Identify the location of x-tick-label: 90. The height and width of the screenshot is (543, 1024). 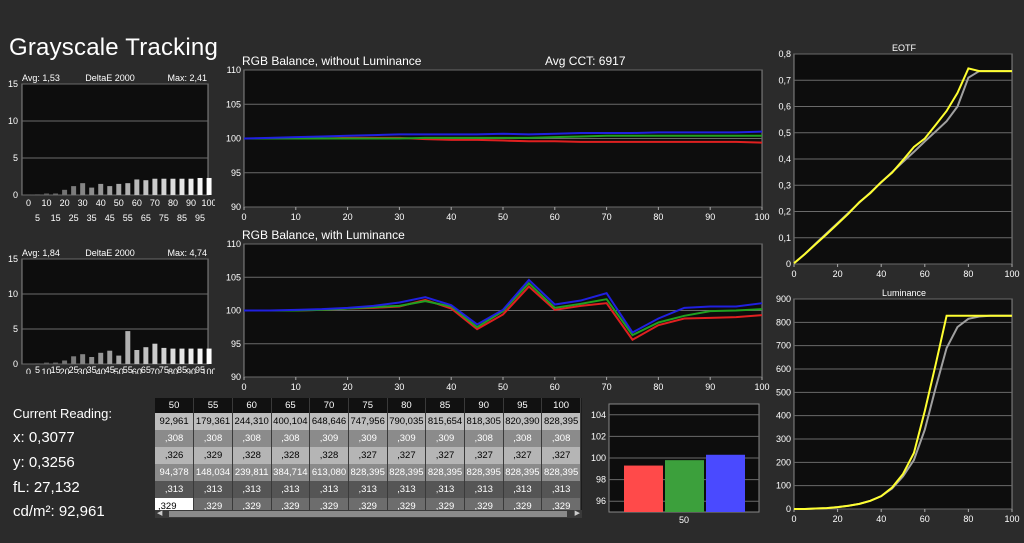
(191, 203).